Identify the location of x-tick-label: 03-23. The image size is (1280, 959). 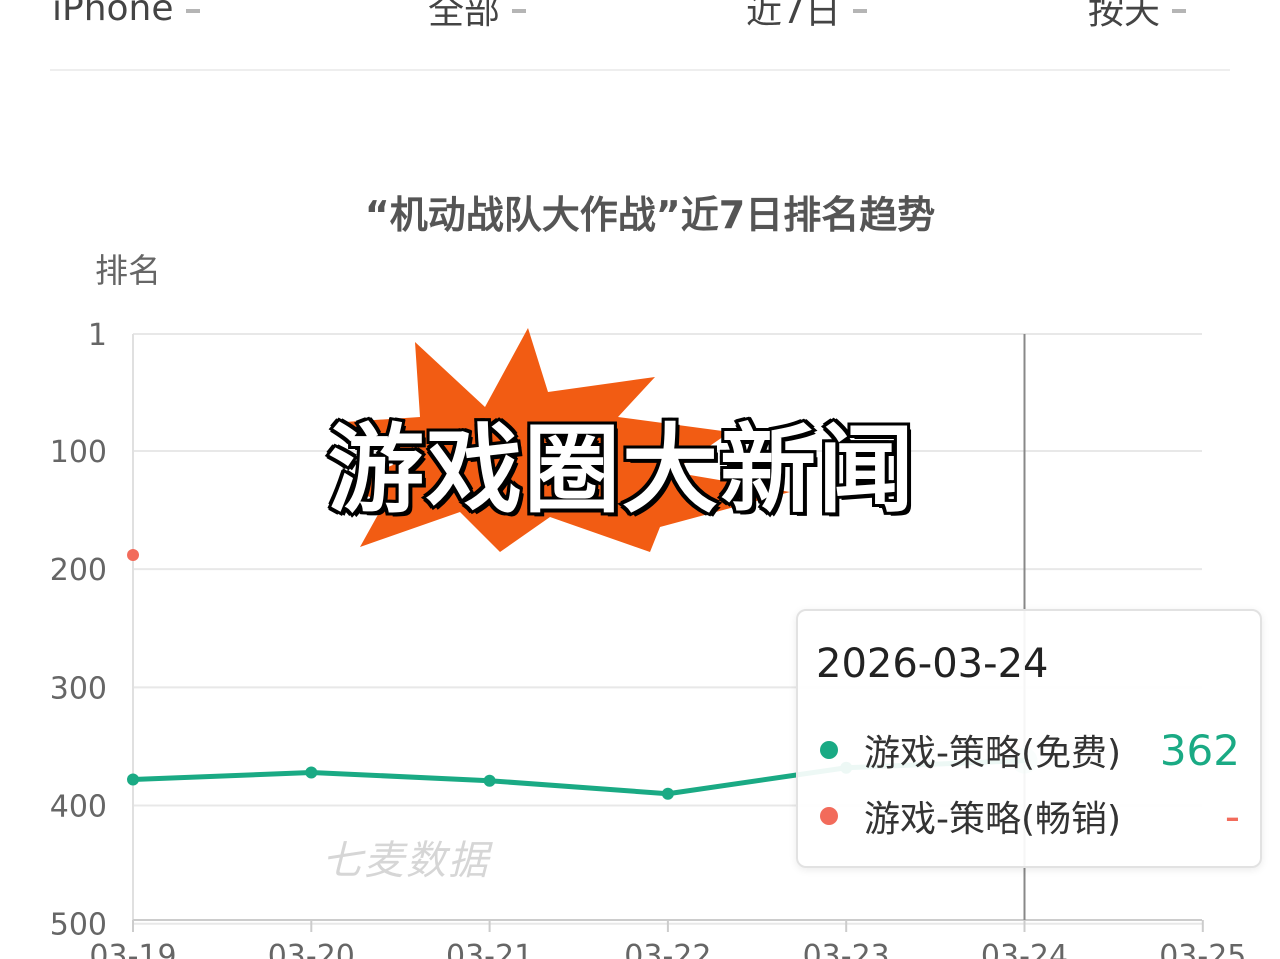
(846, 949).